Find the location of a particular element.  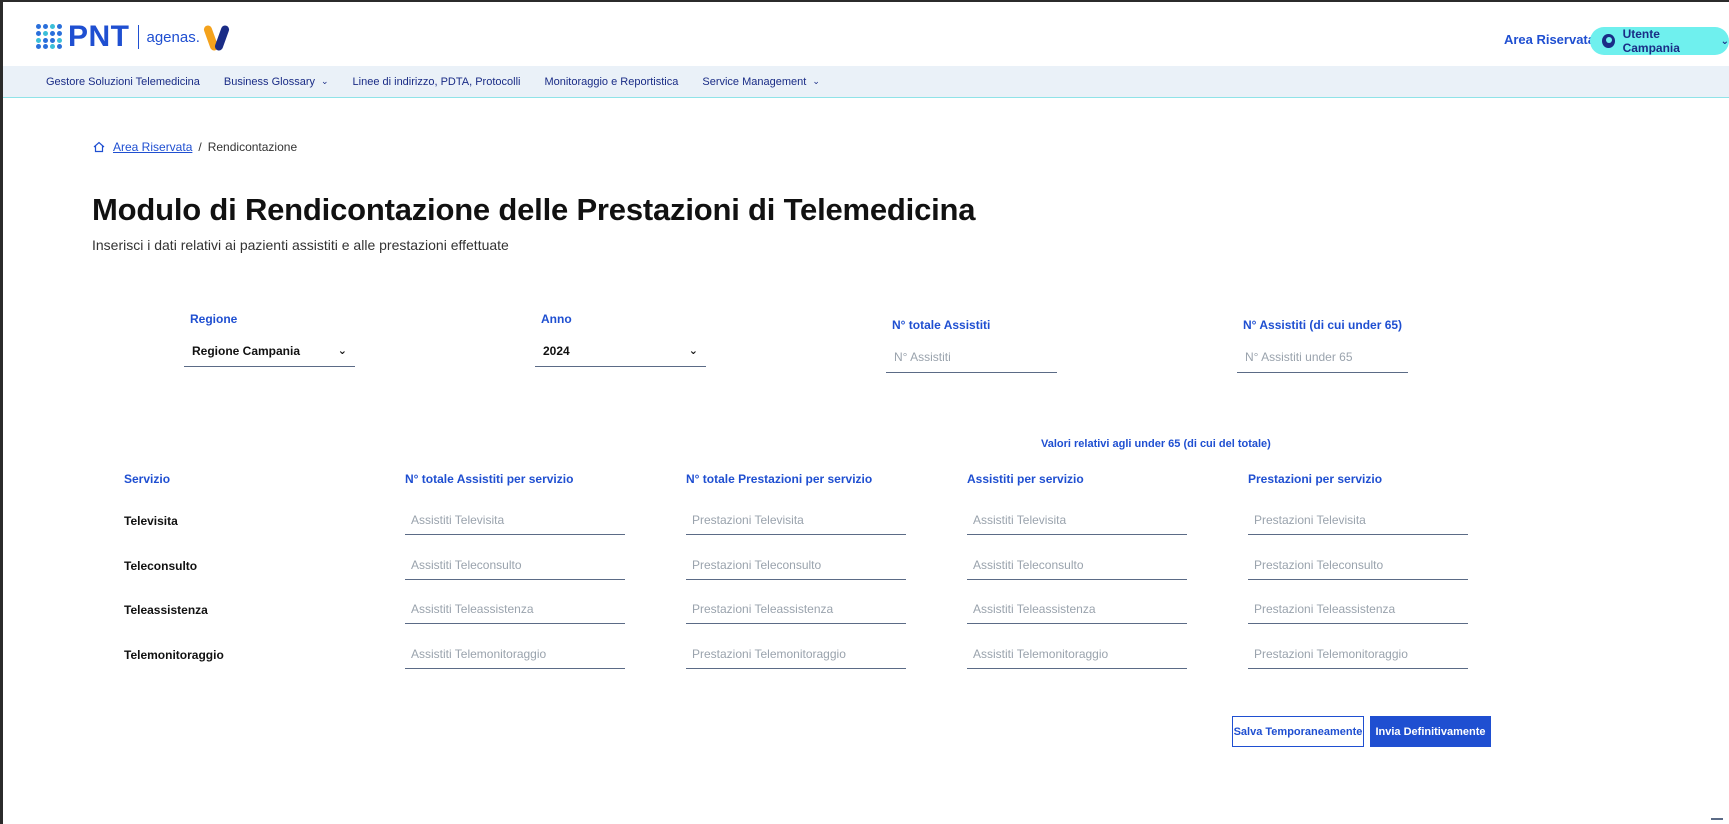

col-header-assistiti-under65: Assistiti per servizio is located at coordinates (1025, 479).